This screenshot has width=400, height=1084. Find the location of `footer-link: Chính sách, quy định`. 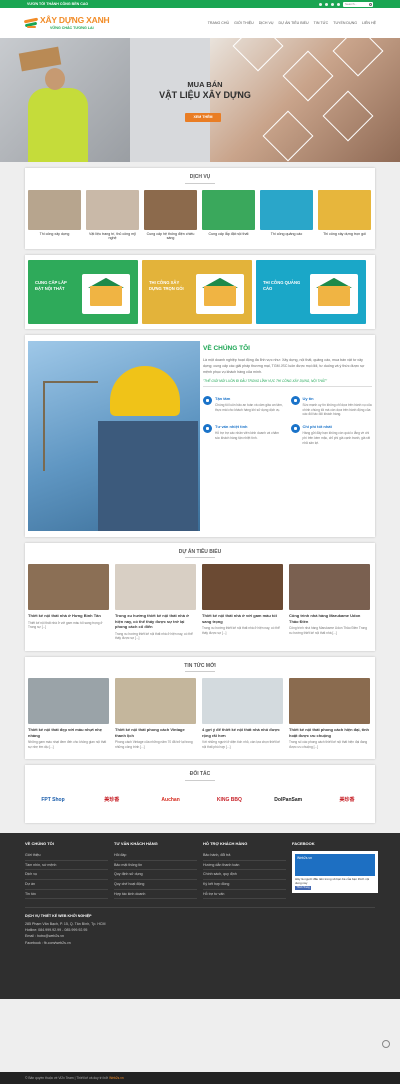

footer-link: Chính sách, quy định is located at coordinates (244, 875).